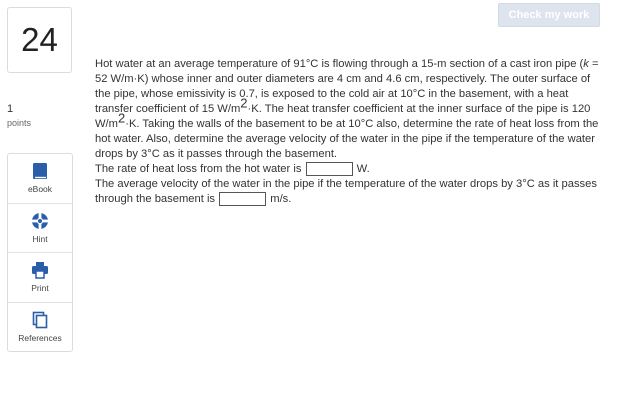  What do you see at coordinates (40, 221) in the screenshot?
I see `hint-icon` at bounding box center [40, 221].